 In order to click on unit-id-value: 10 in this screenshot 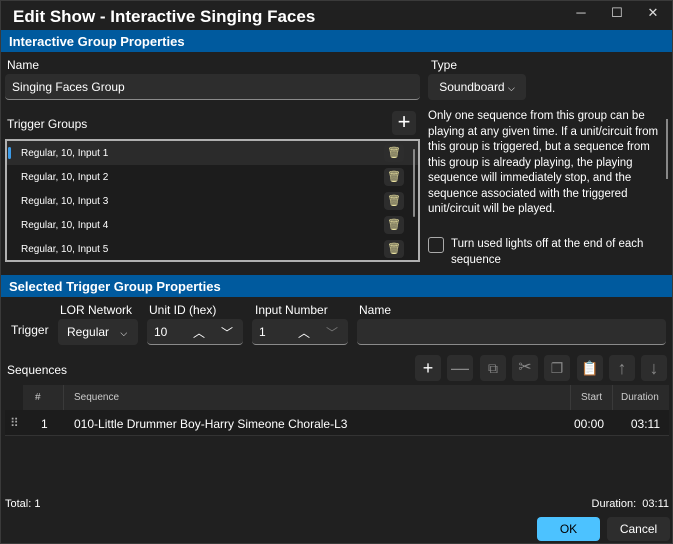, I will do `click(161, 332)`.